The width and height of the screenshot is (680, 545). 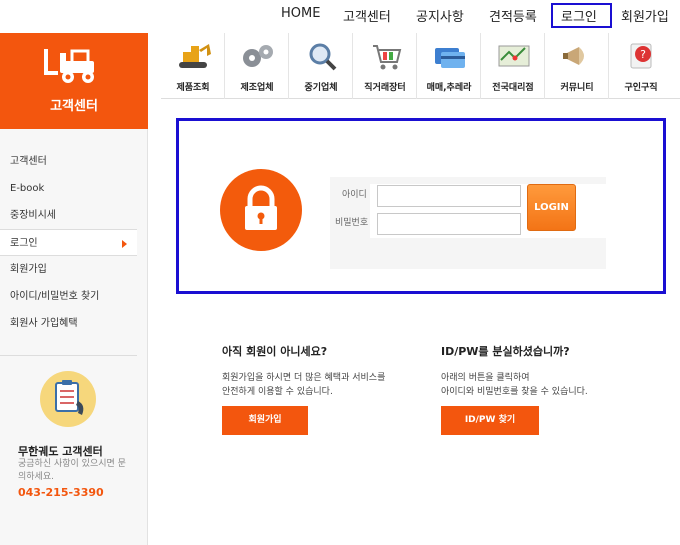 What do you see at coordinates (449, 196) in the screenshot?
I see `id-input` at bounding box center [449, 196].